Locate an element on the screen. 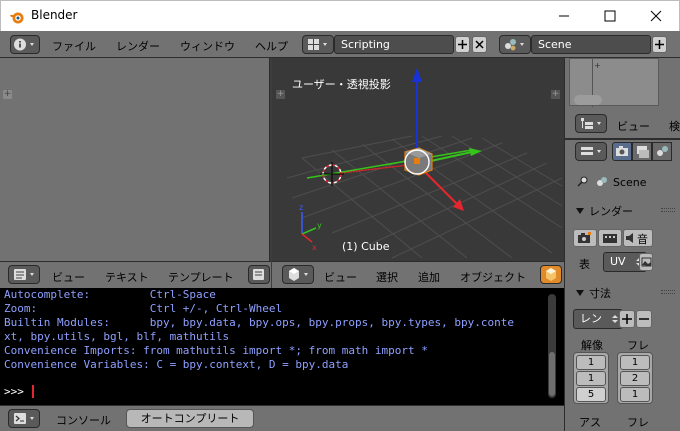 The height and width of the screenshot is (431, 680). menu-help: ヘルプ is located at coordinates (271, 46).